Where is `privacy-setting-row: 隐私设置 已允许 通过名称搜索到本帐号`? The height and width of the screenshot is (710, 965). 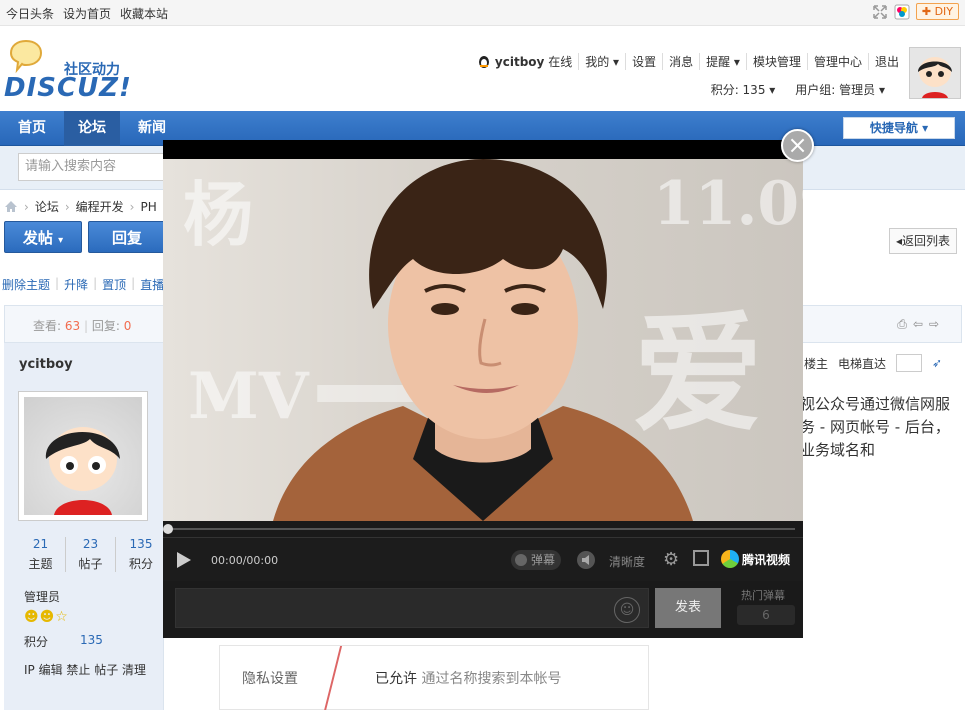 privacy-setting-row: 隐私设置 已允许 通过名称搜索到本帐号 is located at coordinates (434, 677).